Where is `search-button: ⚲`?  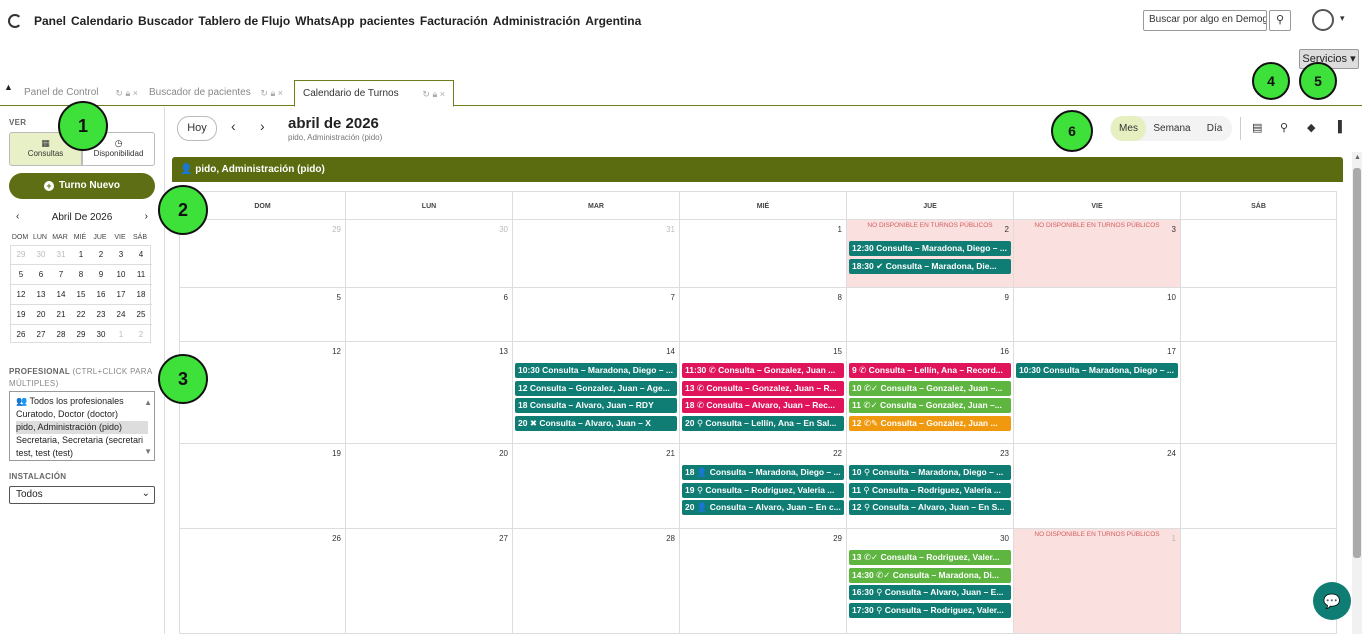 search-button: ⚲ is located at coordinates (1280, 20).